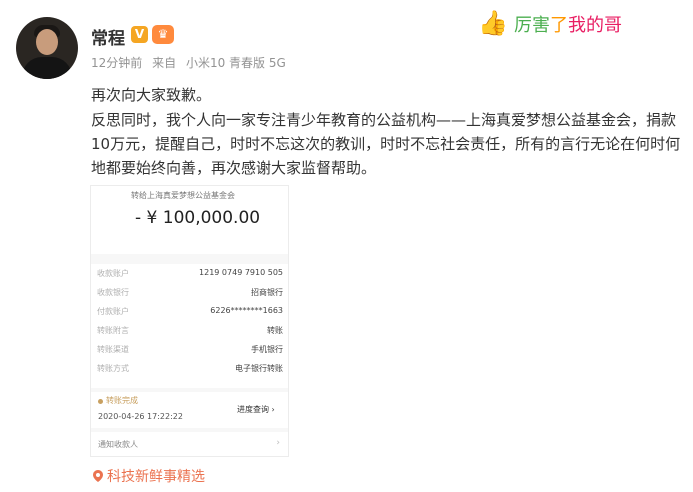 This screenshot has height=492, width=693. I want to click on topic-label: 科技新鲜事精选, so click(156, 477).